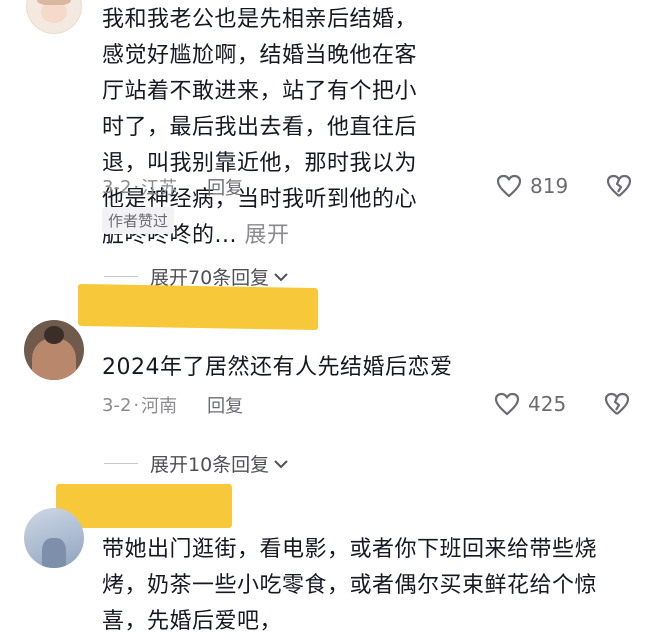 This screenshot has width=660, height=640. Describe the element at coordinates (266, 235) in the screenshot. I see `expand-text-link: 展开` at that location.